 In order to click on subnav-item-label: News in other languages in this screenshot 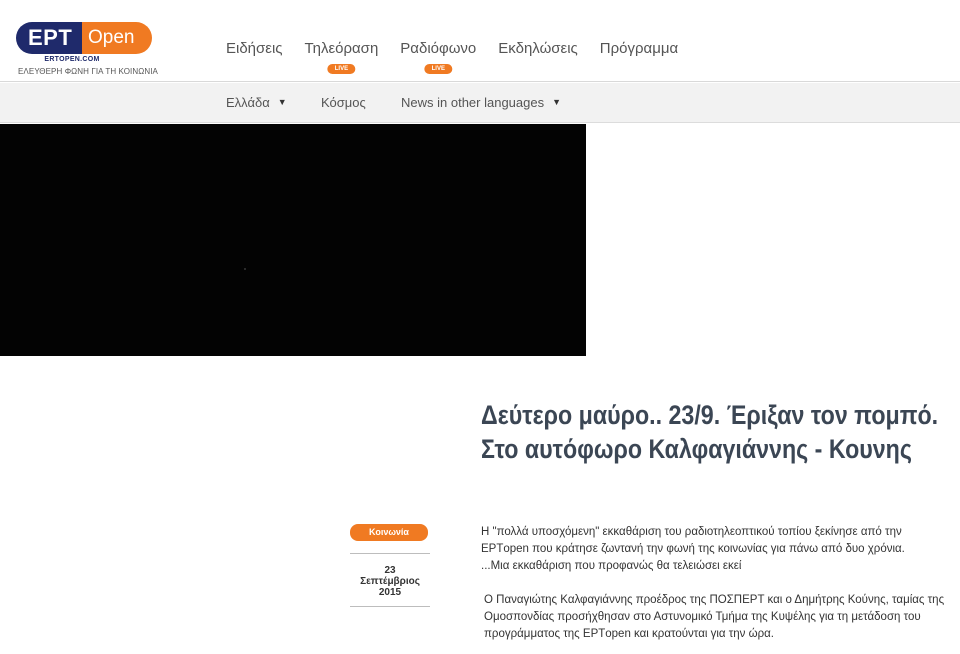, I will do `click(473, 102)`.